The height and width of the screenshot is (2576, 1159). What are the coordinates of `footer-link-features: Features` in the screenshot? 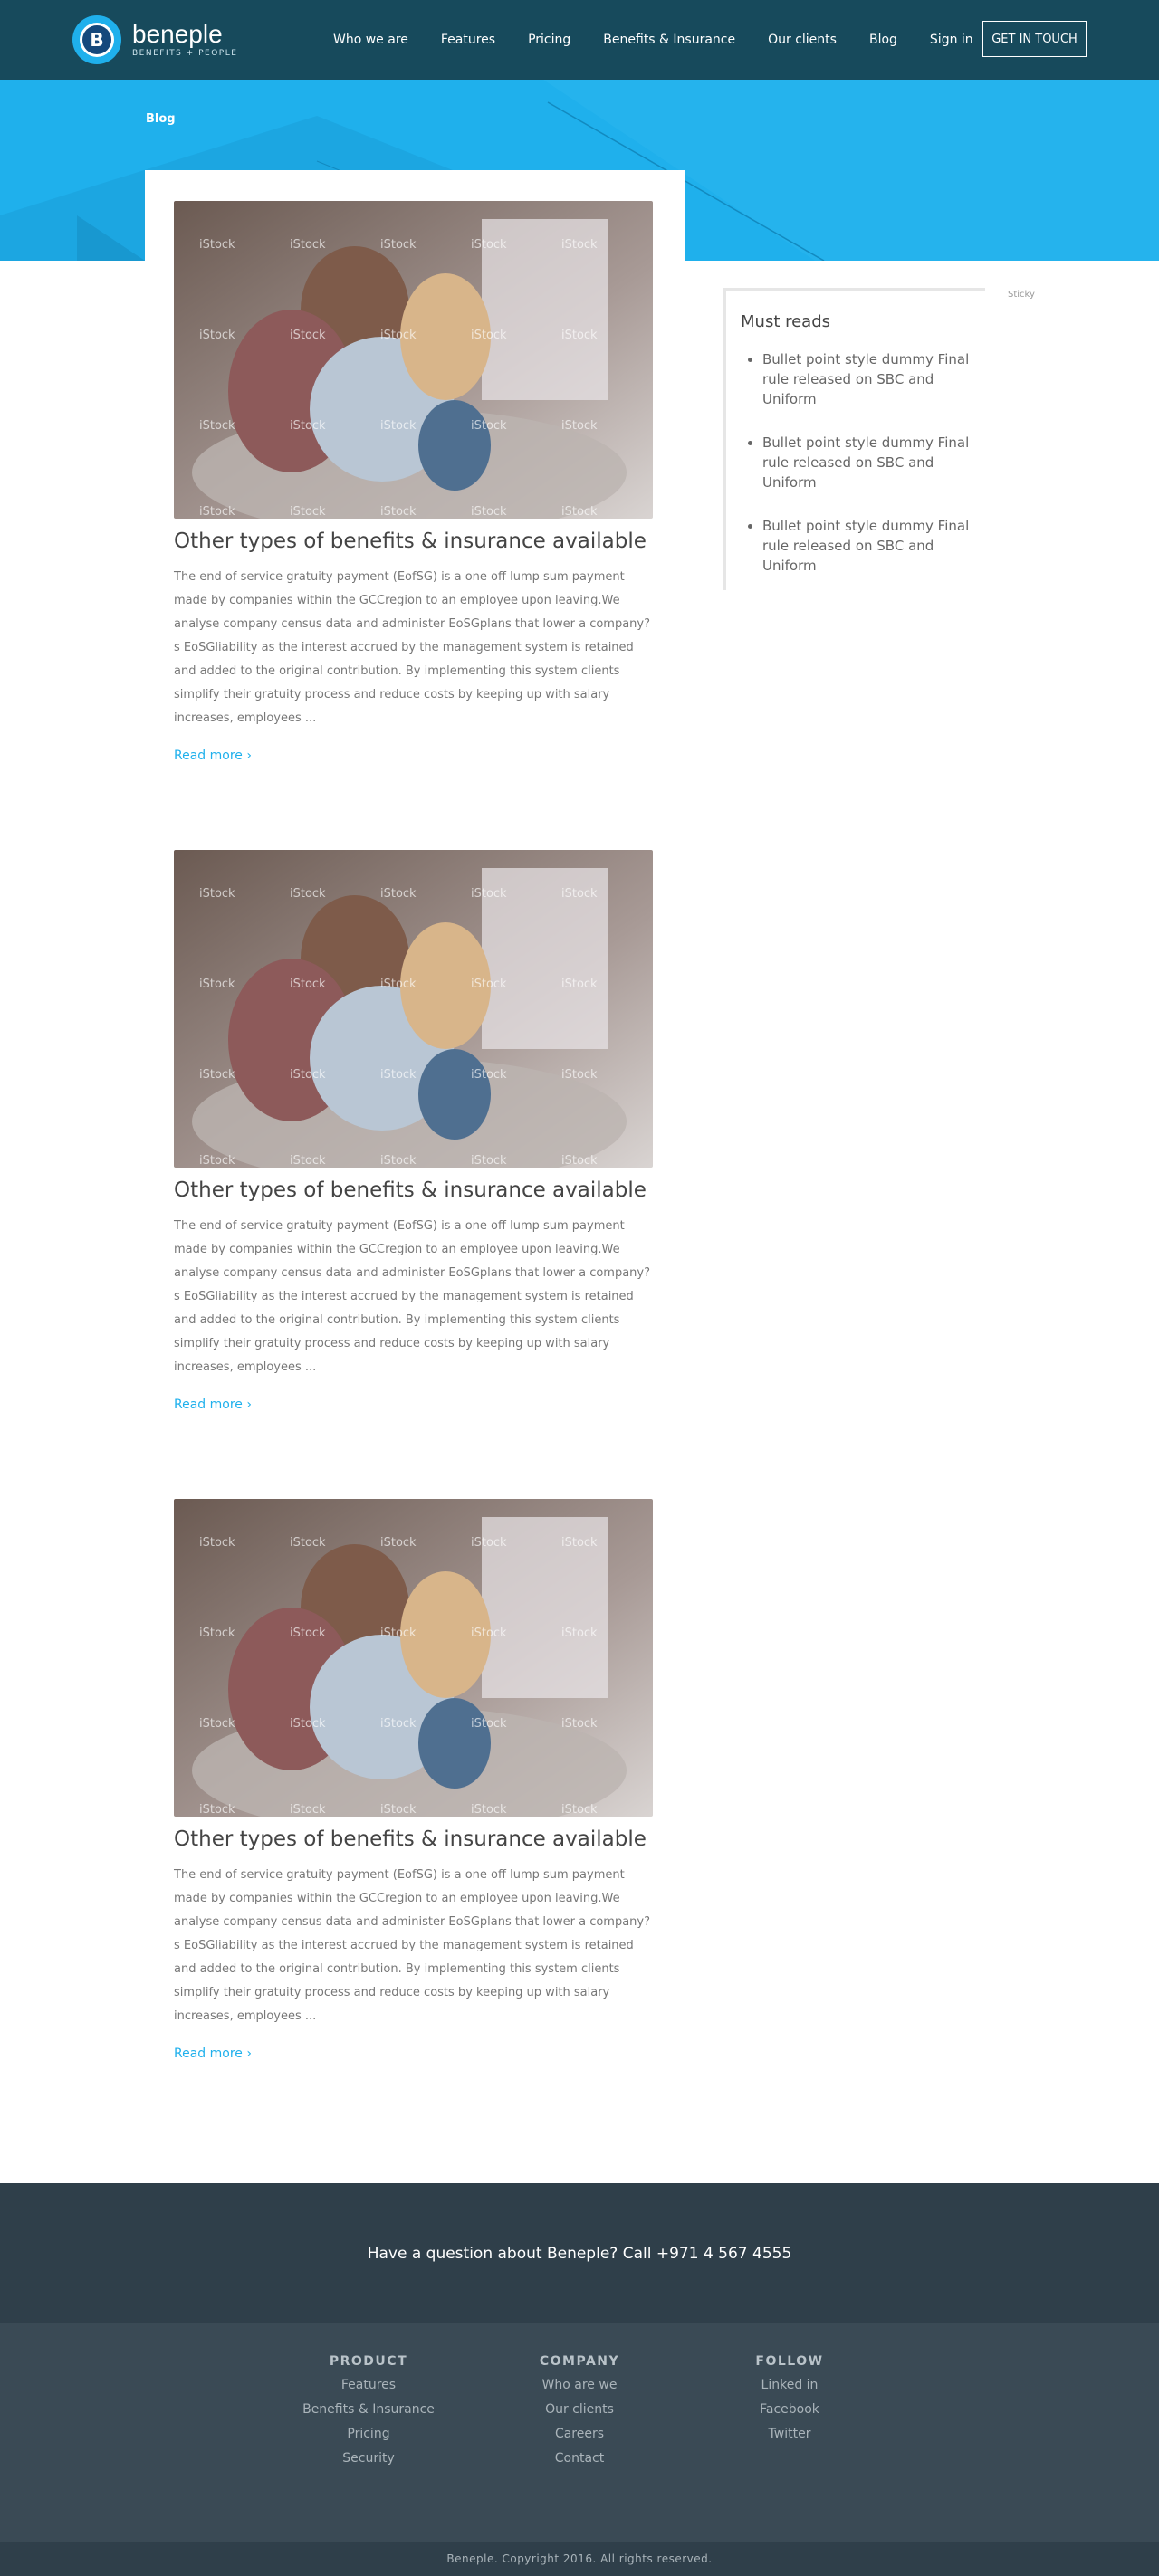 It's located at (368, 2385).